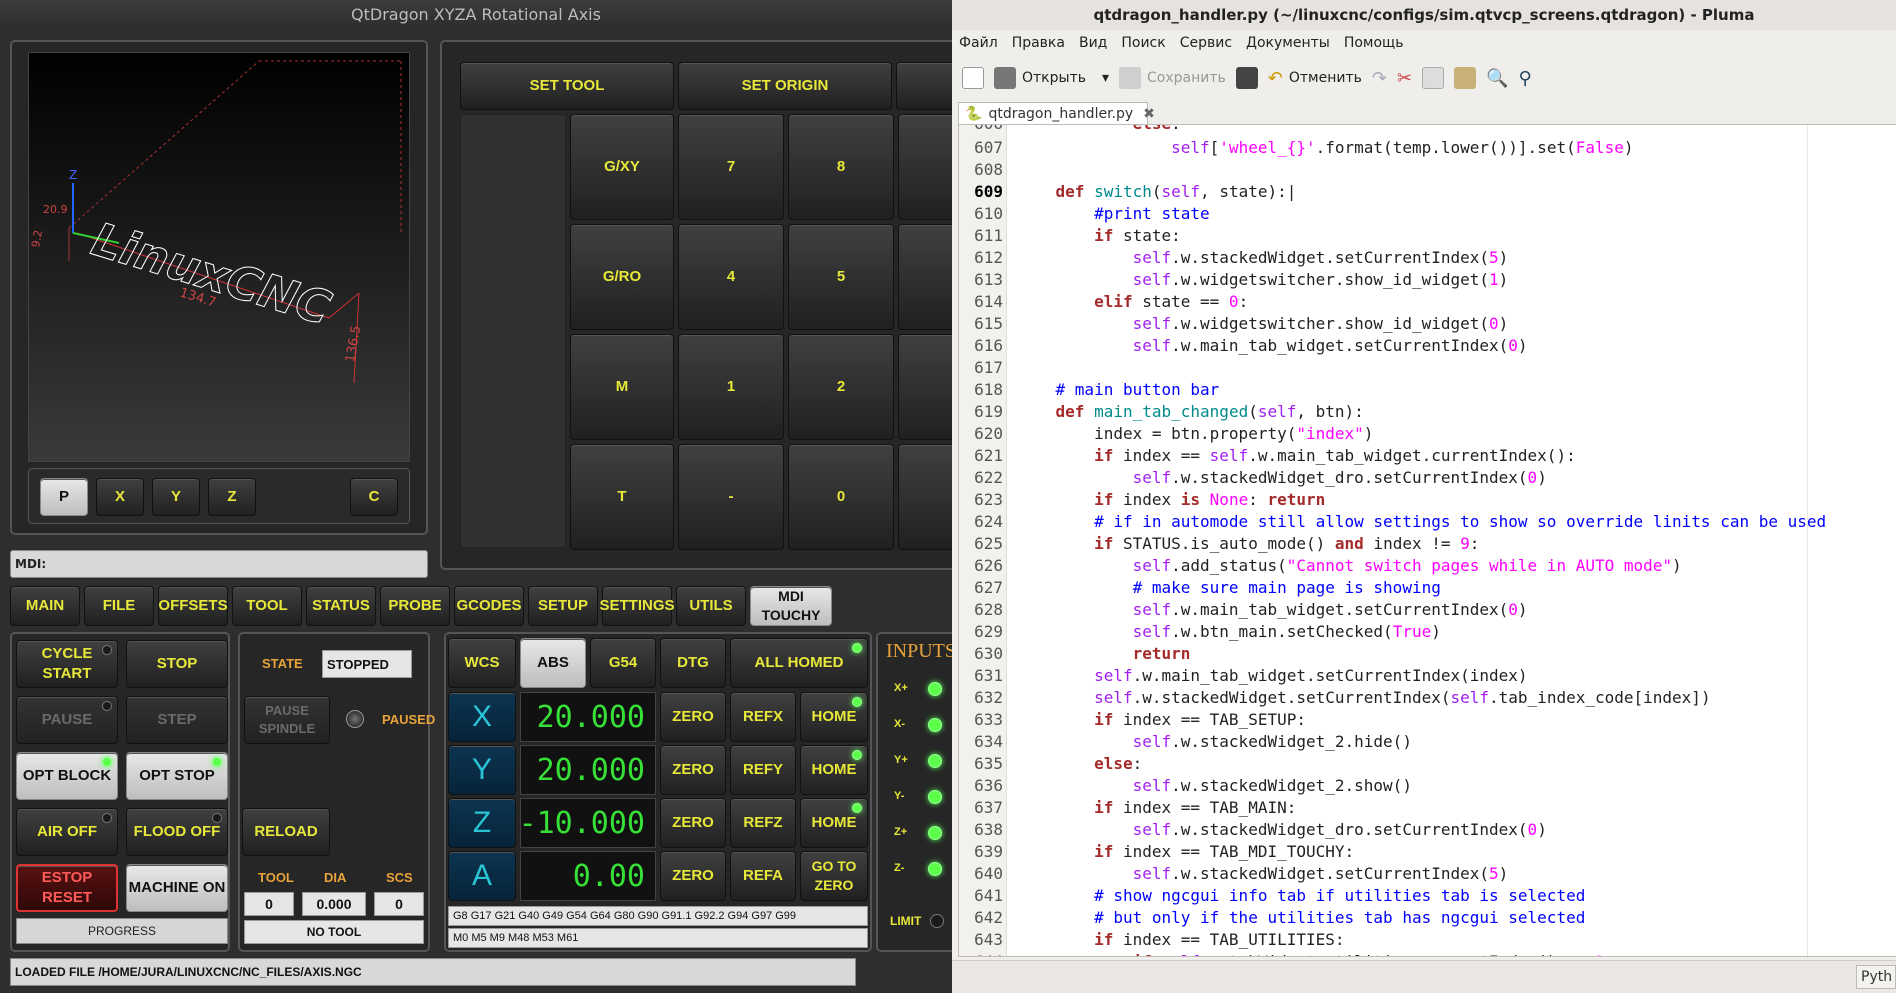  I want to click on open-label: Открыть, so click(1054, 78).